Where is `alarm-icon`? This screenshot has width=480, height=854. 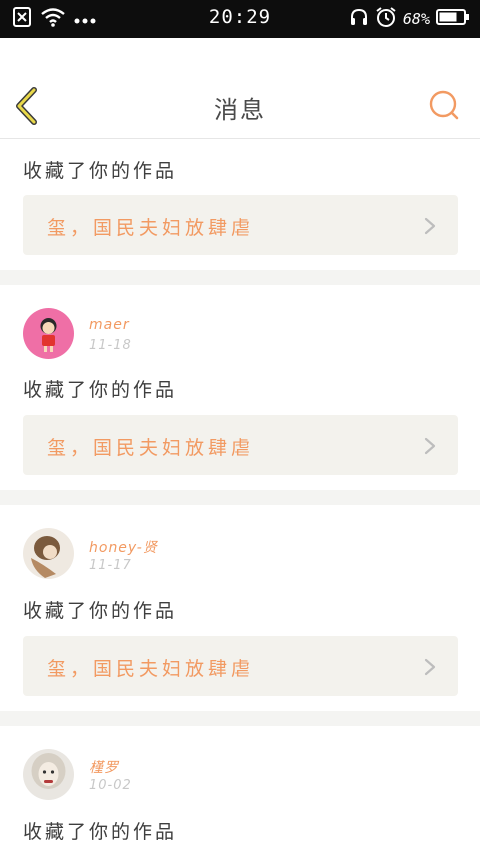 alarm-icon is located at coordinates (386, 19).